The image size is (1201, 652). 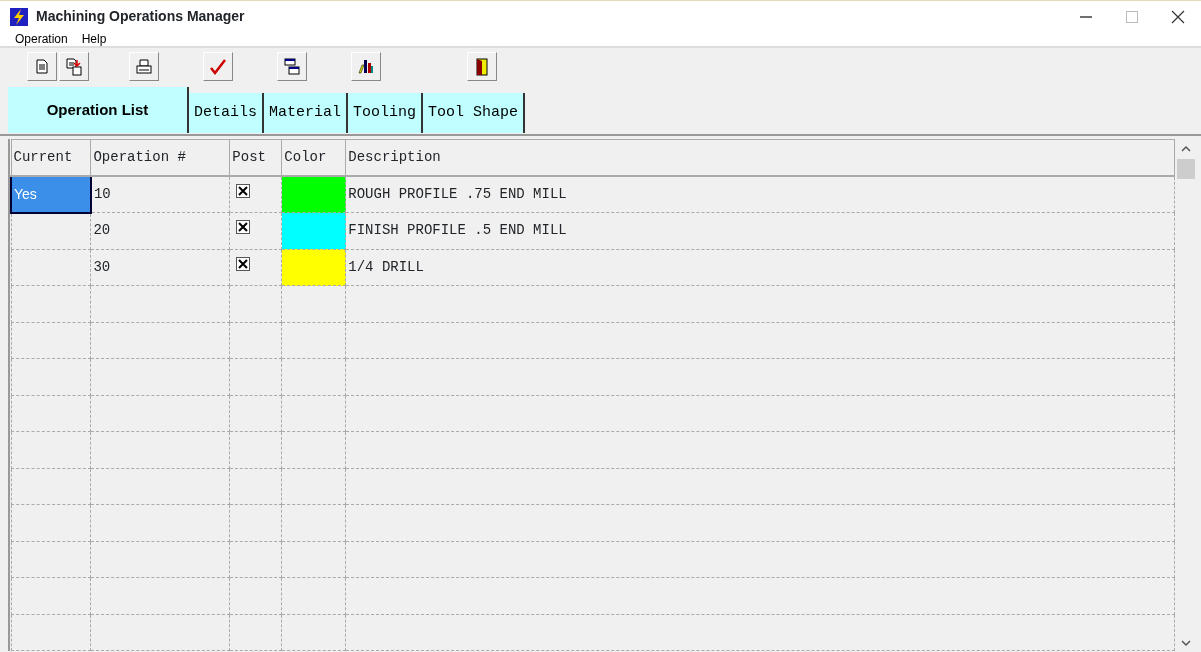 I want to click on column-header: Description, so click(x=760, y=157).